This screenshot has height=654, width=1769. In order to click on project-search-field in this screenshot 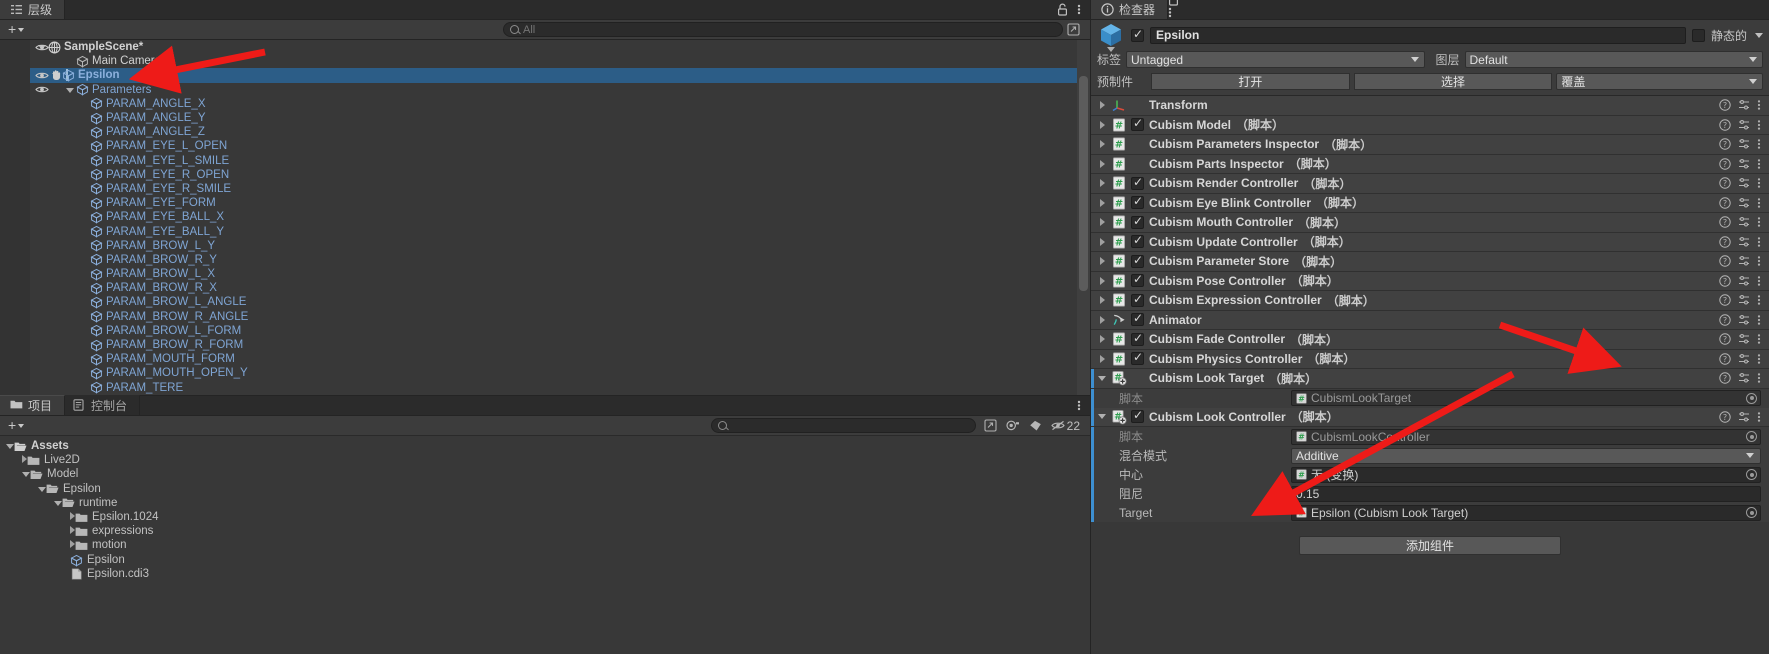, I will do `click(843, 425)`.